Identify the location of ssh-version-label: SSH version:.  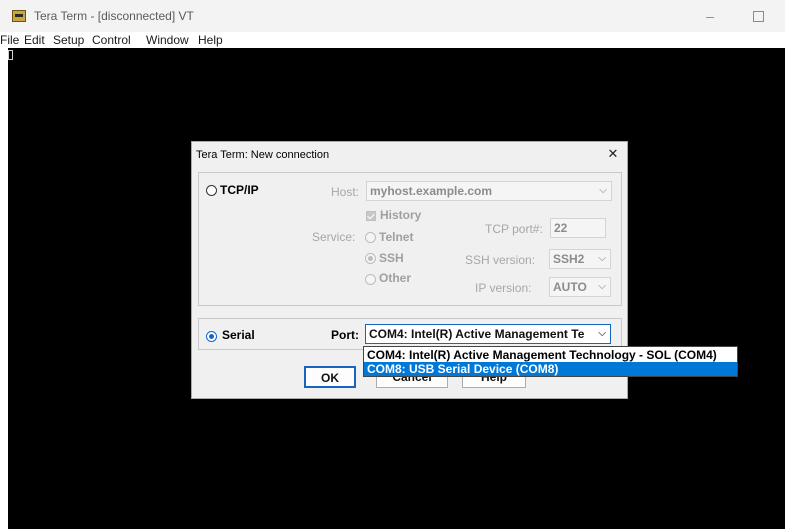
(500, 260).